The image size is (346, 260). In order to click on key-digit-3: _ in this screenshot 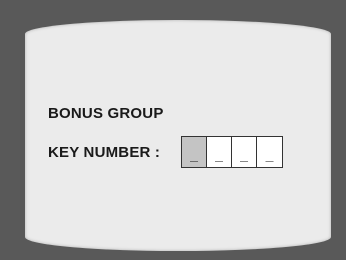, I will do `click(244, 152)`.